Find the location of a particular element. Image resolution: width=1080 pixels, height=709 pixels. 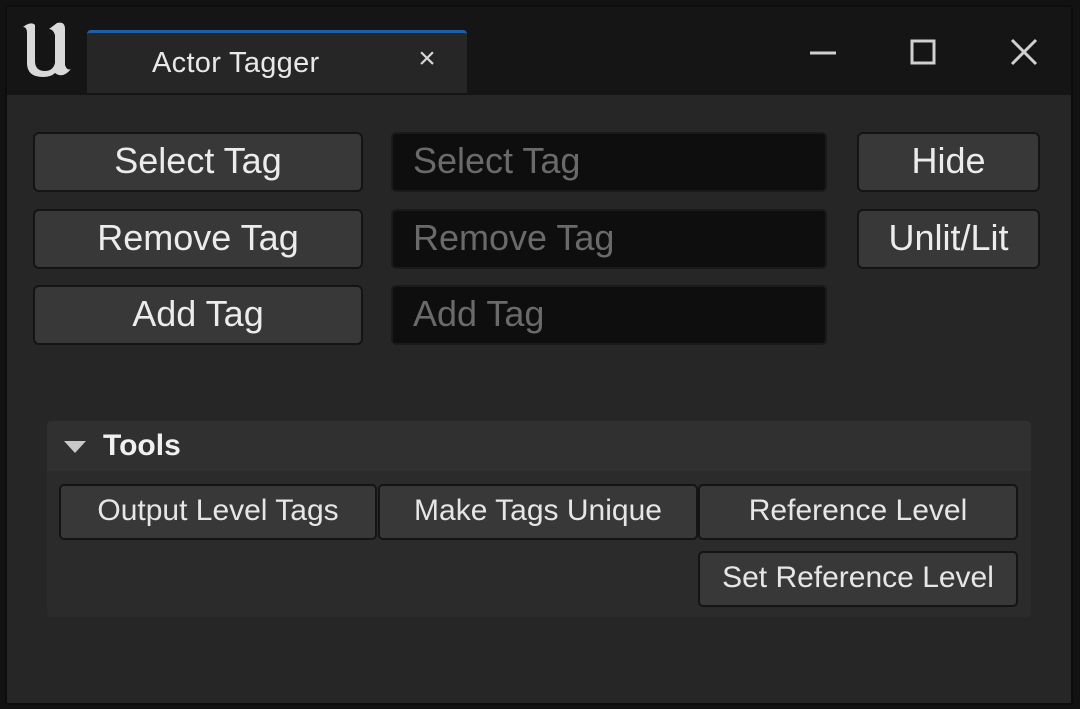

minimize-icon is located at coordinates (823, 52).